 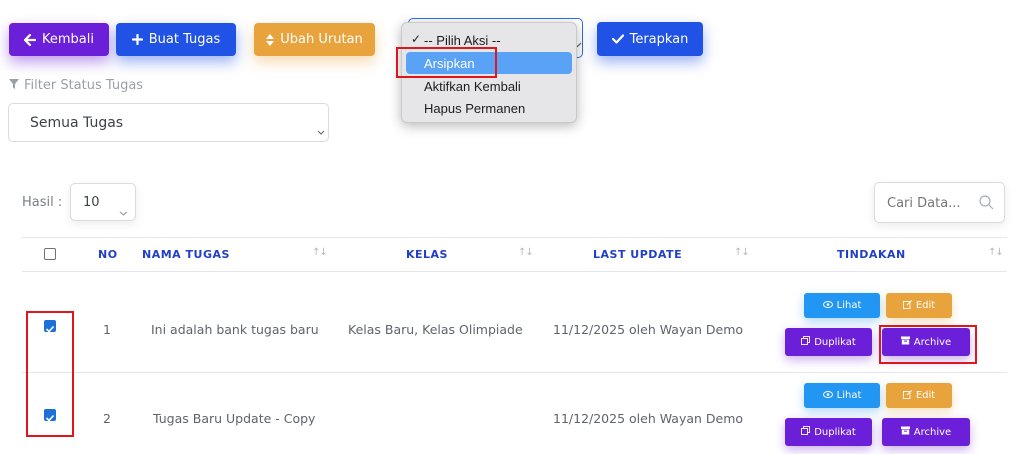 What do you see at coordinates (107, 418) in the screenshot?
I see `row-no: 2` at bounding box center [107, 418].